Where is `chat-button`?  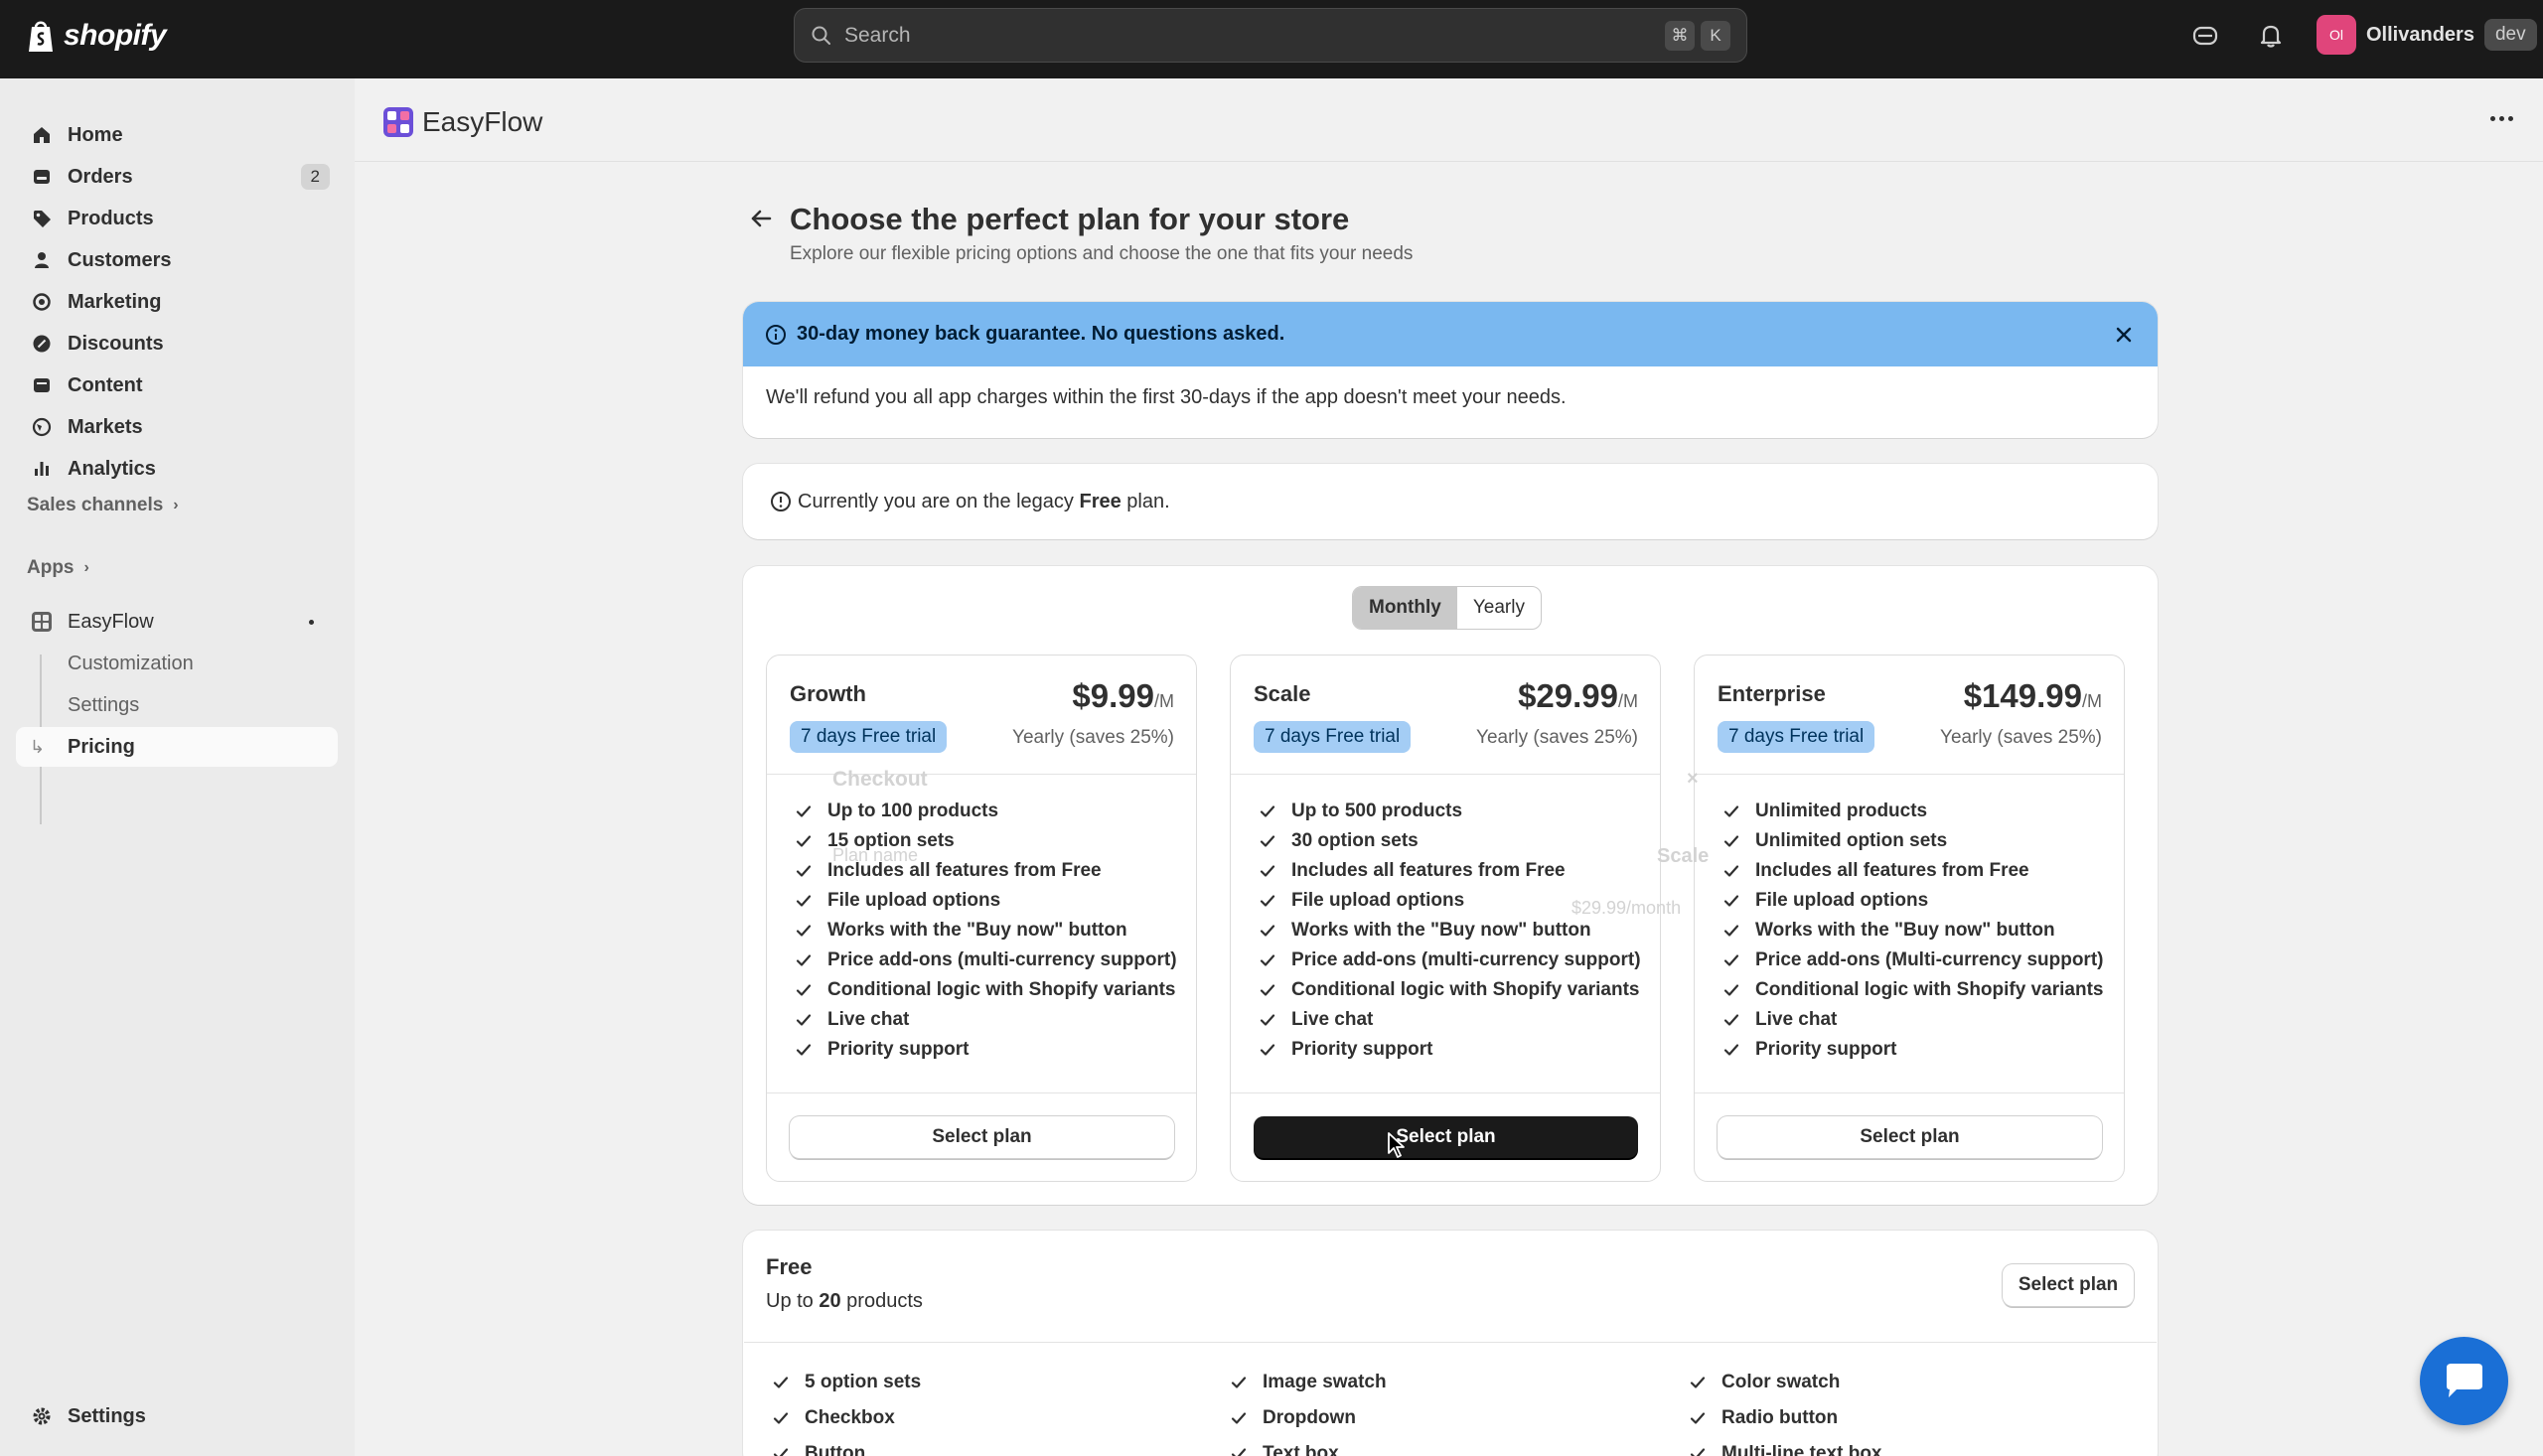
chat-button is located at coordinates (2464, 1381).